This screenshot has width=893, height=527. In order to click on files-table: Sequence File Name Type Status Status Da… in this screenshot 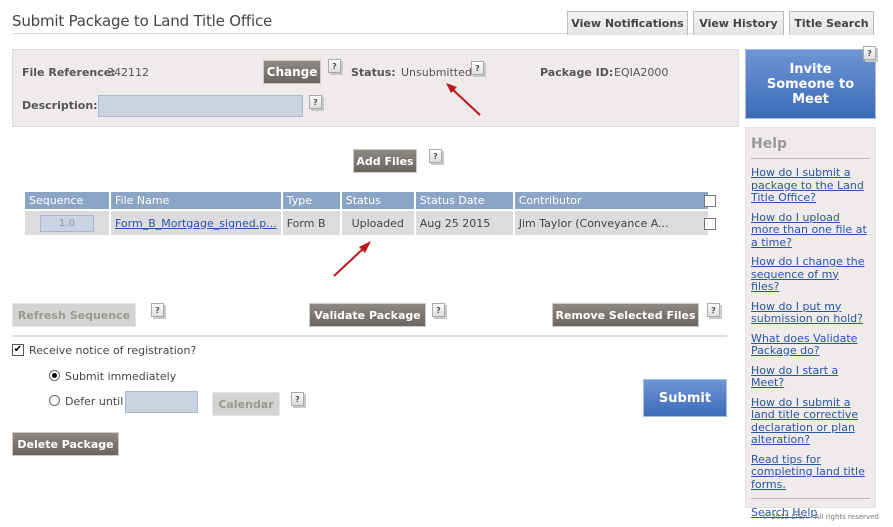, I will do `click(366, 213)`.